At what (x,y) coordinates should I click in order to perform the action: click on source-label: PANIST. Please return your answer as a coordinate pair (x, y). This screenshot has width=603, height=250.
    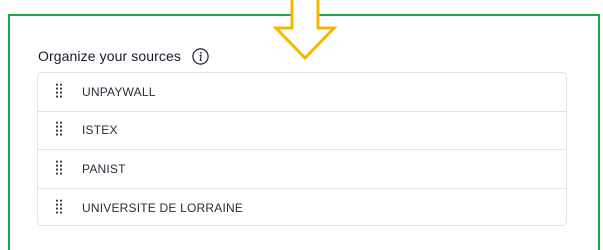
    Looking at the image, I should click on (104, 168).